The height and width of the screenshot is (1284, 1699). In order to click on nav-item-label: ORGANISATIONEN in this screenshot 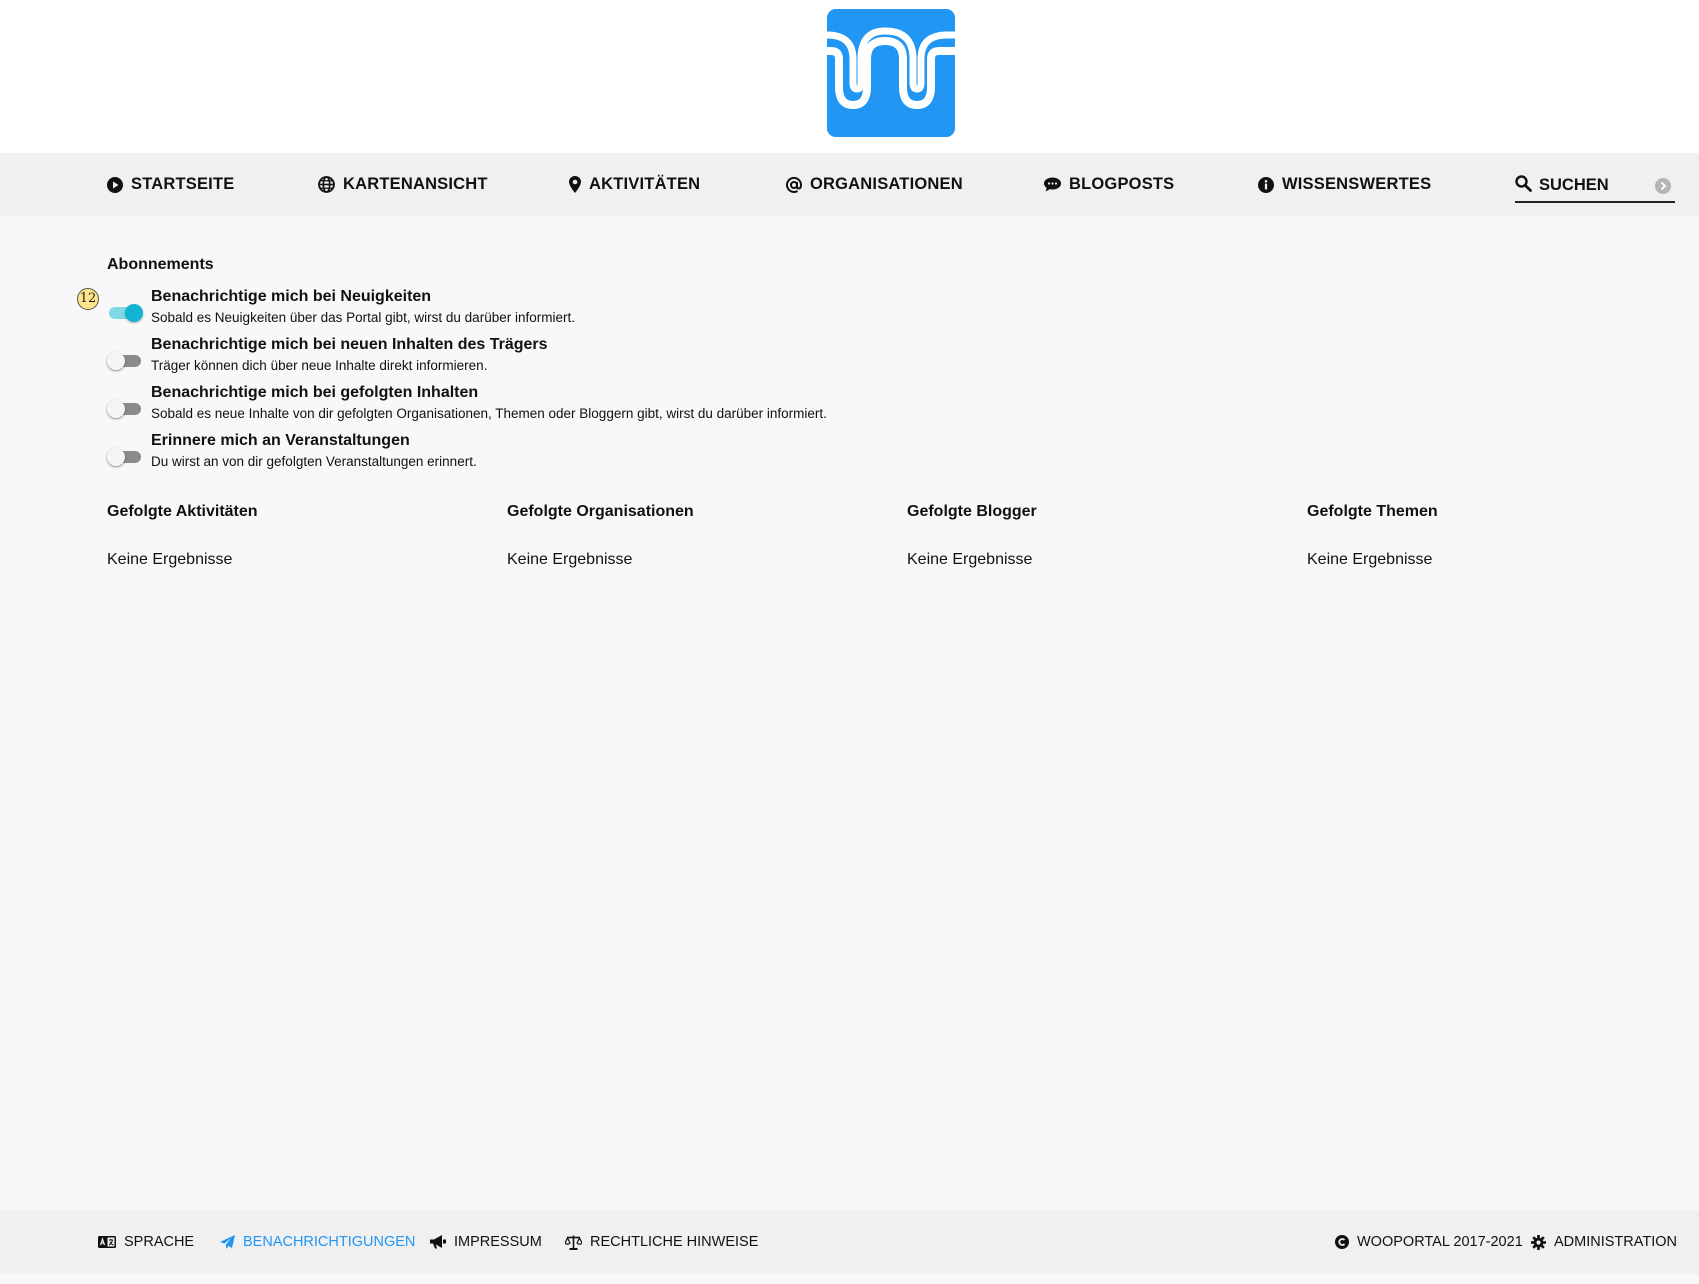, I will do `click(886, 184)`.